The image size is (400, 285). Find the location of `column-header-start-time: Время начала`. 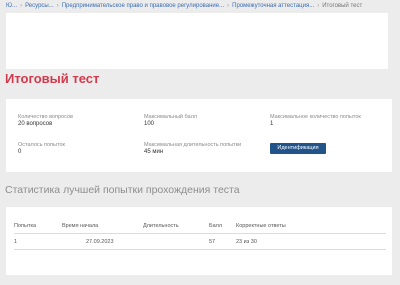

column-header-start-time: Время начала is located at coordinates (80, 226).